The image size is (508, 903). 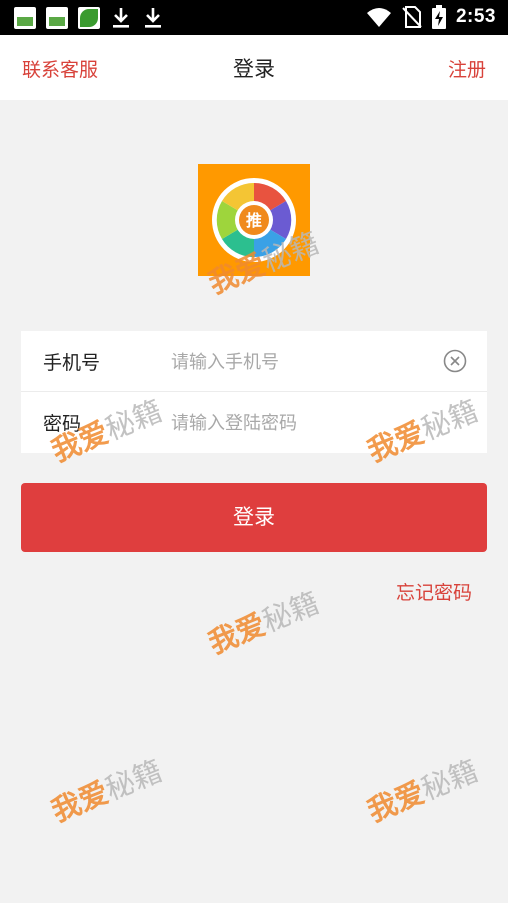 I want to click on app-logo: 推, so click(x=254, y=220).